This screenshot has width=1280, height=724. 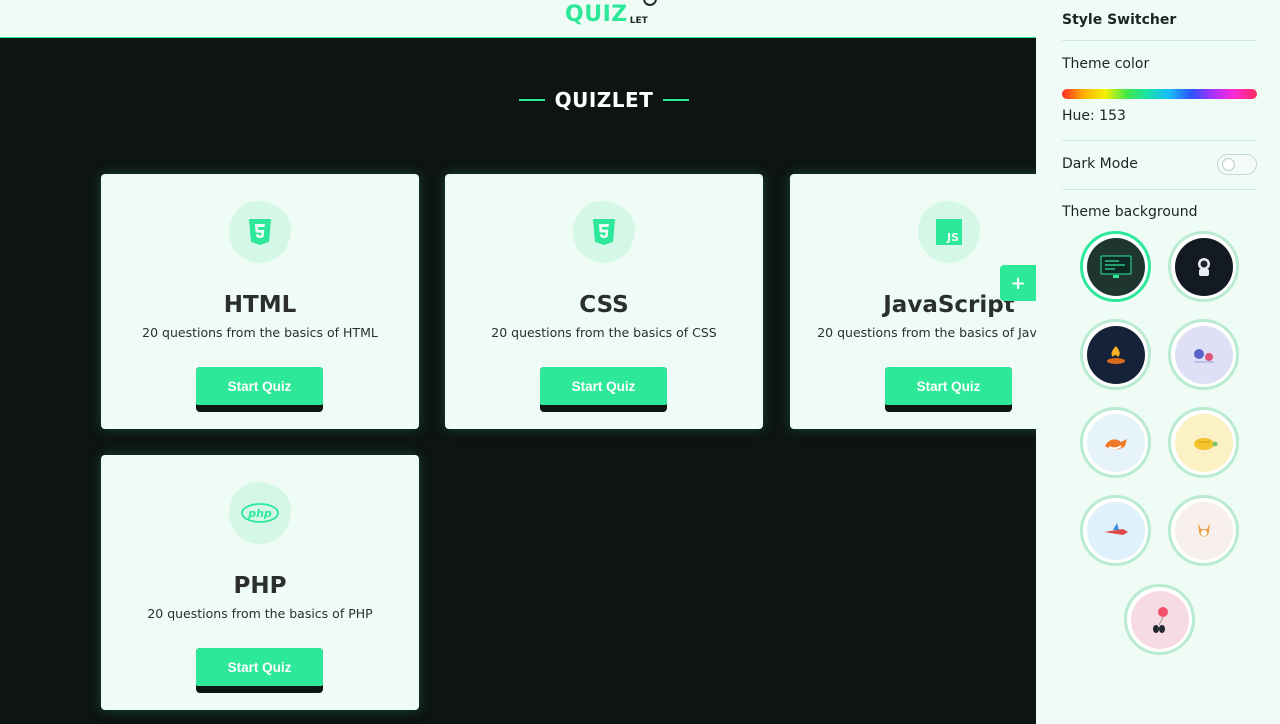 I want to click on svg-text: php, so click(x=259, y=513).